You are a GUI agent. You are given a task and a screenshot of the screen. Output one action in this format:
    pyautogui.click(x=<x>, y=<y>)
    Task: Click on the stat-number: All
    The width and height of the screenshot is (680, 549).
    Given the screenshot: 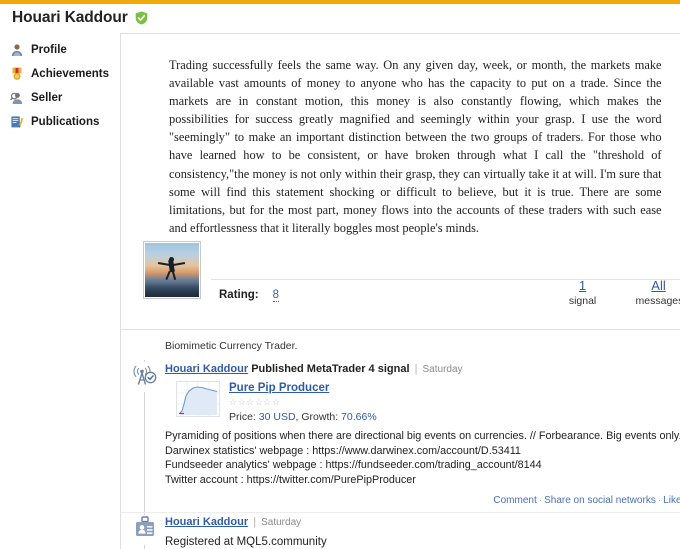 What is the action you would take?
    pyautogui.click(x=658, y=285)
    